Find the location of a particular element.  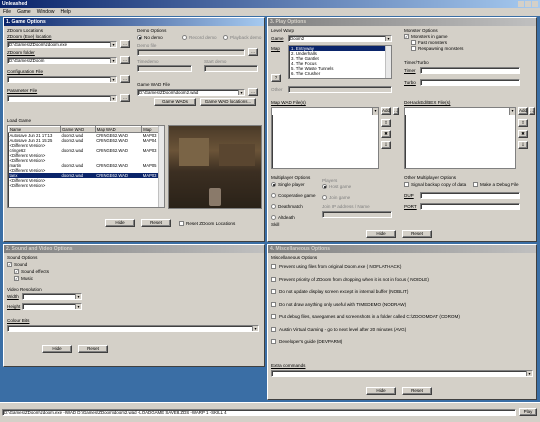

sound-video-titlebar: 2. Sound and Video Options is located at coordinates (134, 249).